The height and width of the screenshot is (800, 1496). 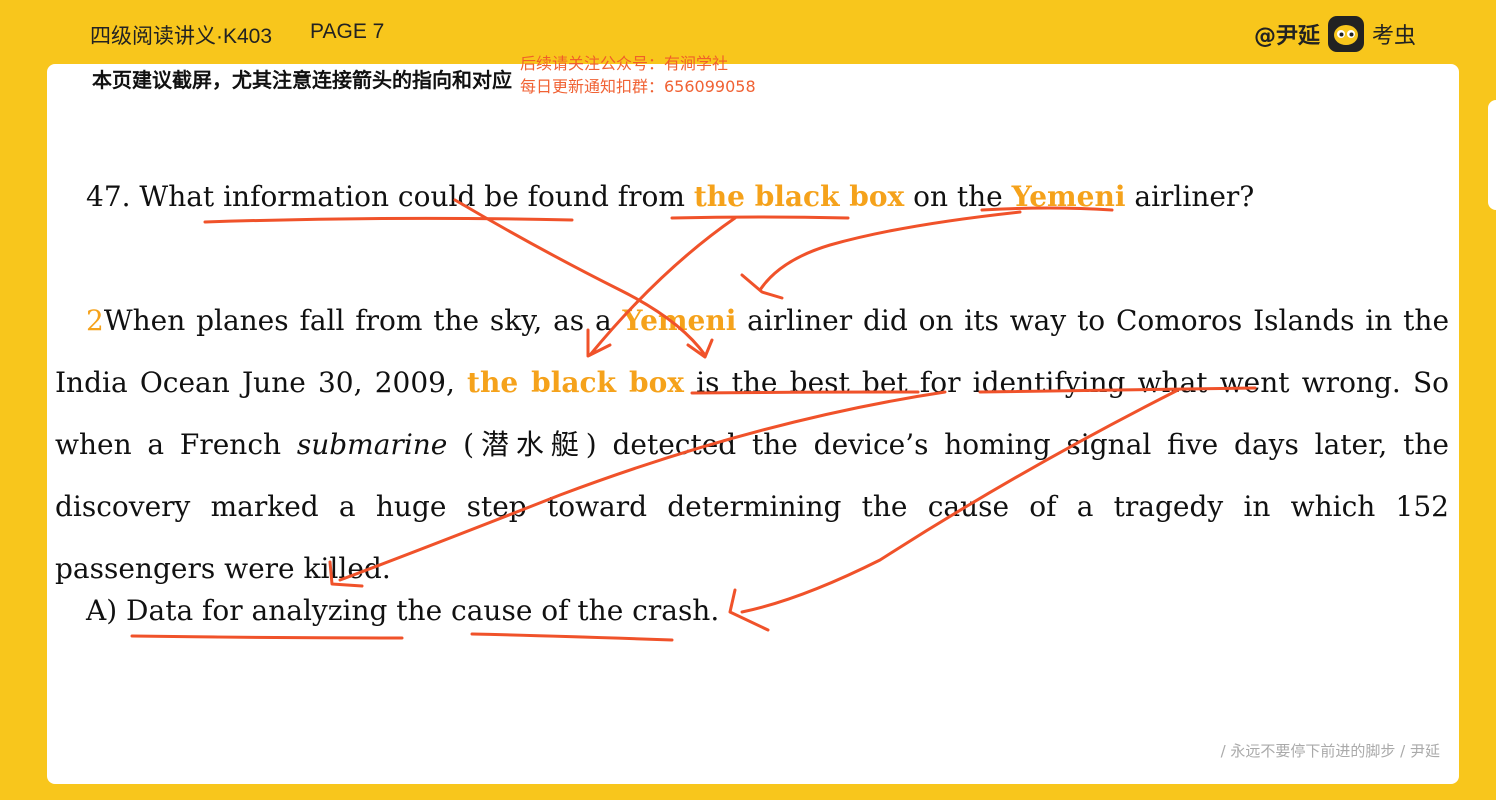 What do you see at coordinates (1190, 196) in the screenshot?
I see `question-suffix: airliner?` at bounding box center [1190, 196].